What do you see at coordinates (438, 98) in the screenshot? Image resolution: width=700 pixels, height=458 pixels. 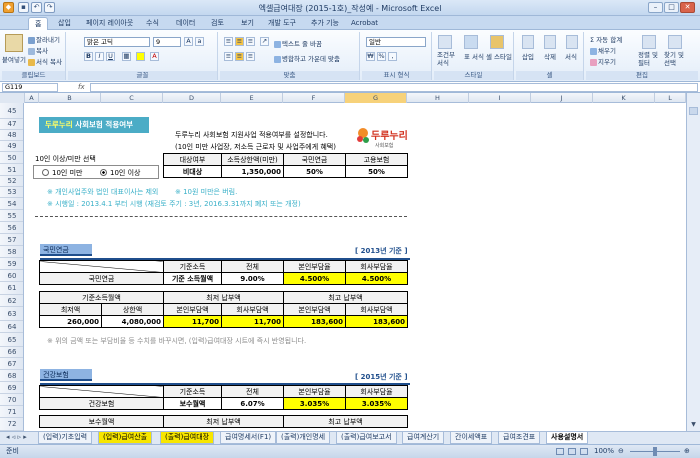 I see `column-header: H` at bounding box center [438, 98].